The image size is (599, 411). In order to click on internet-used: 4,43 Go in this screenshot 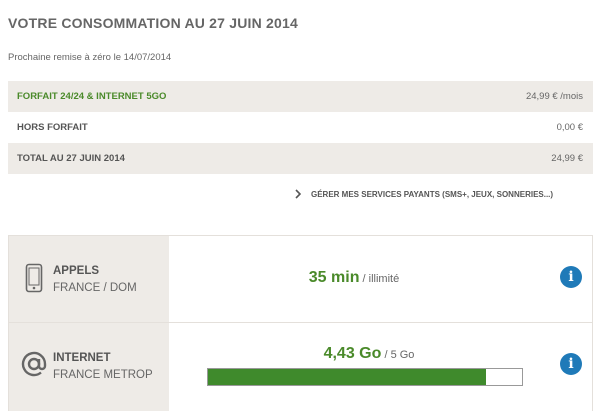, I will do `click(352, 353)`.